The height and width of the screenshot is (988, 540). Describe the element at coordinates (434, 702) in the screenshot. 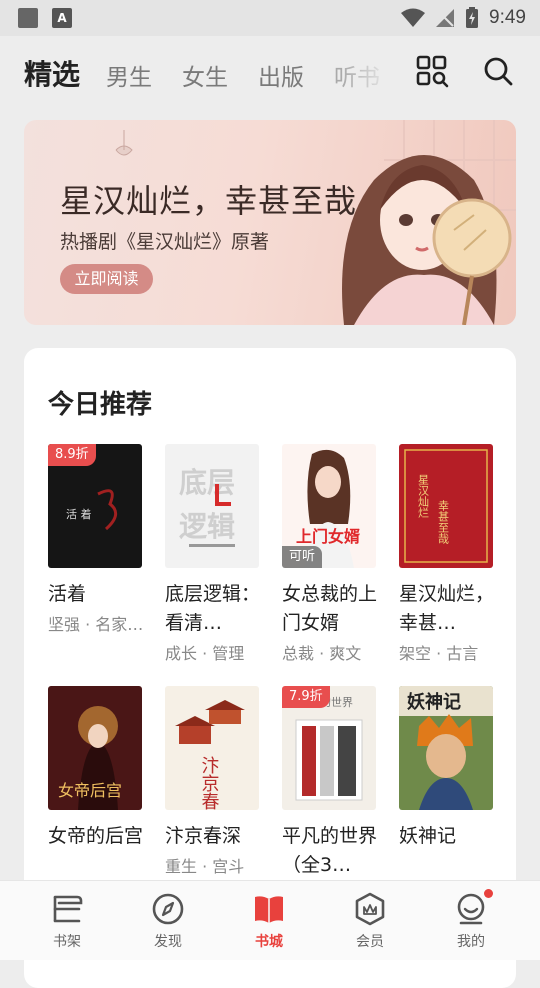

I see `svg-text: 妖神记` at that location.